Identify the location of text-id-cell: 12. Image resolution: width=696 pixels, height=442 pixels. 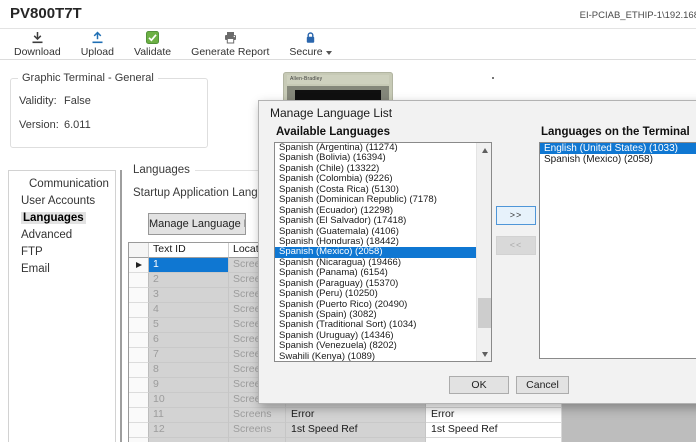
(189, 430).